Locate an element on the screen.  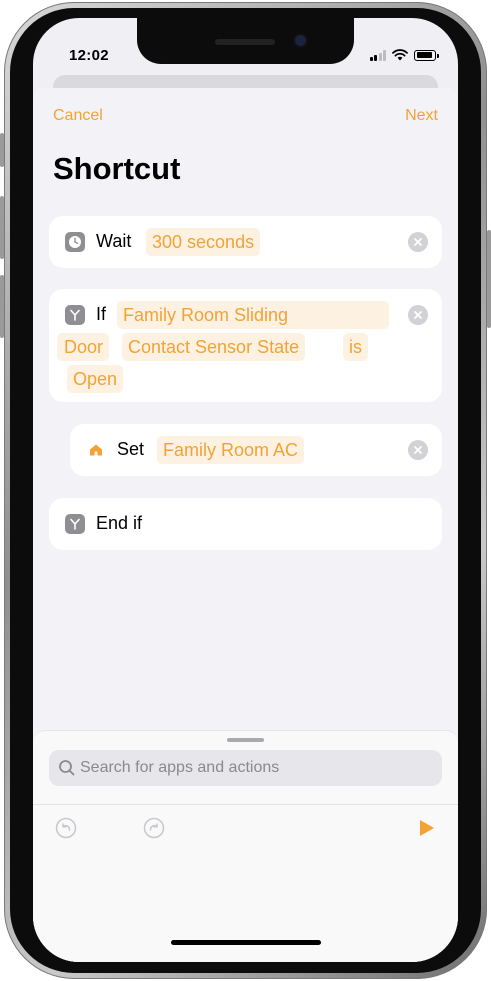
if-keyword: If is located at coordinates (101, 314).